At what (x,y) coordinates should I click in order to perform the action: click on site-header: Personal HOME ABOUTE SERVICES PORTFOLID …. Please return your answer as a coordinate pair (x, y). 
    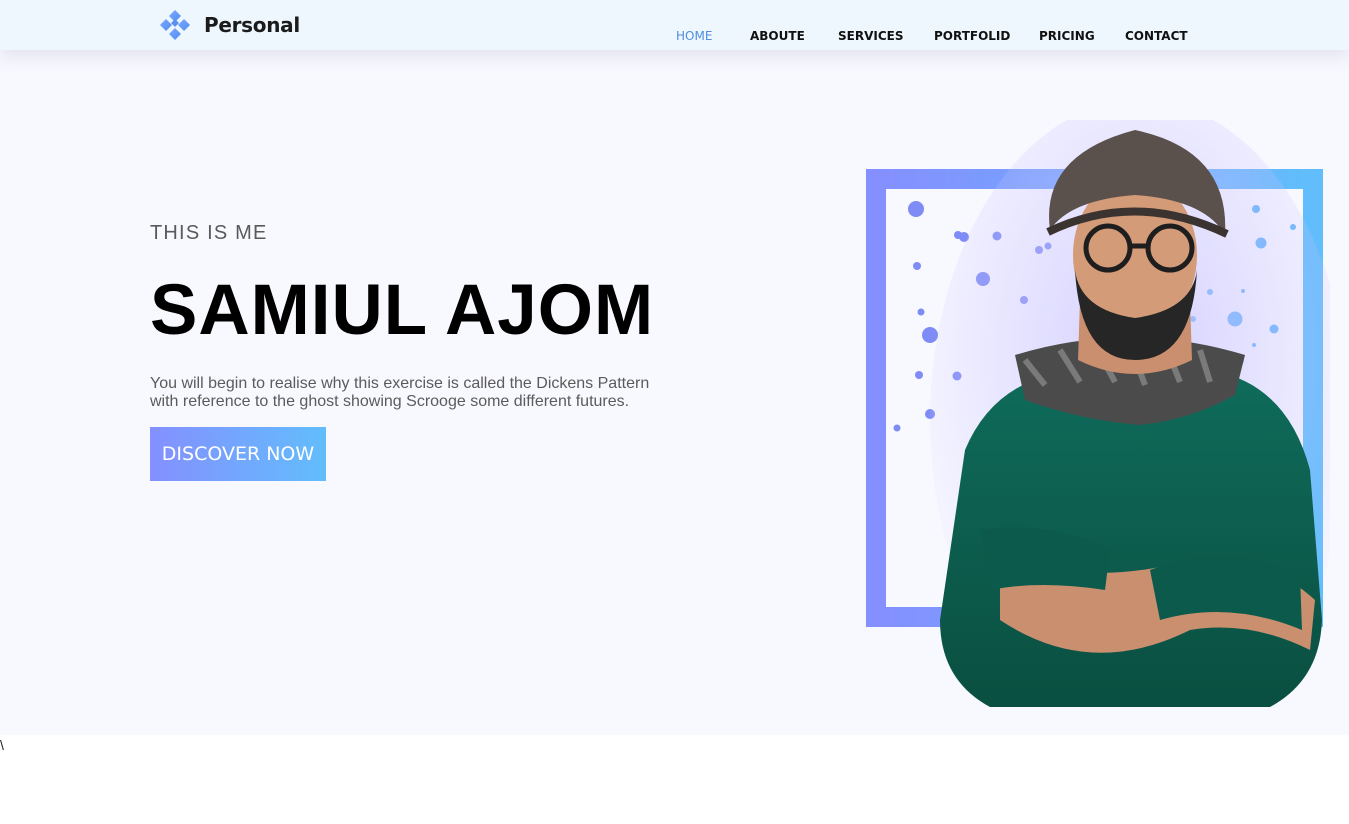
    Looking at the image, I should click on (674, 25).